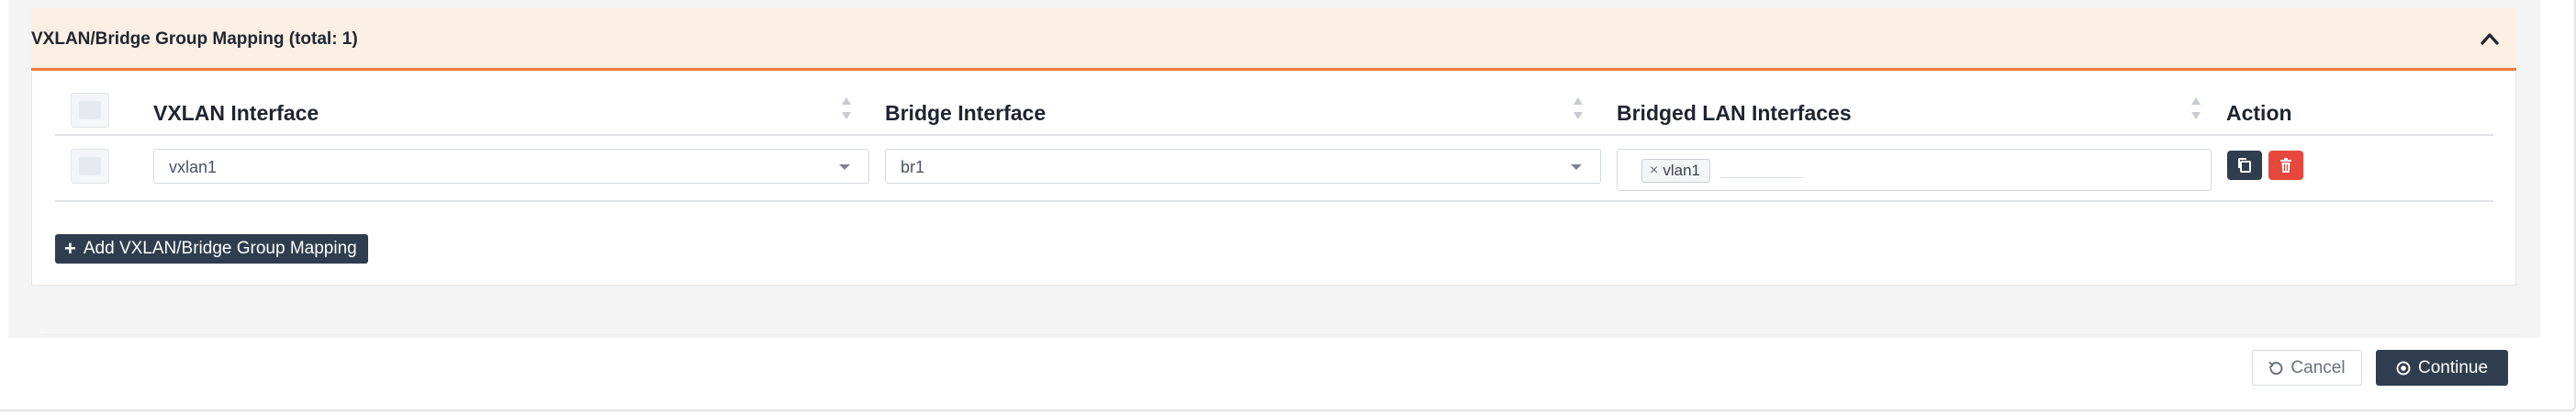 The height and width of the screenshot is (416, 2576). I want to click on vxlan-interface-select: vxlan1, so click(511, 166).